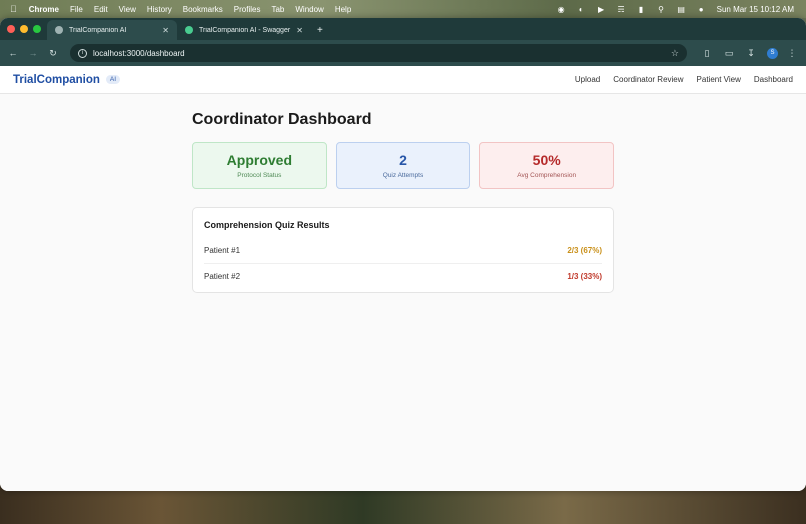 Image resolution: width=806 pixels, height=524 pixels. Describe the element at coordinates (707, 53) in the screenshot. I see `extensions-icon: ▯` at that location.